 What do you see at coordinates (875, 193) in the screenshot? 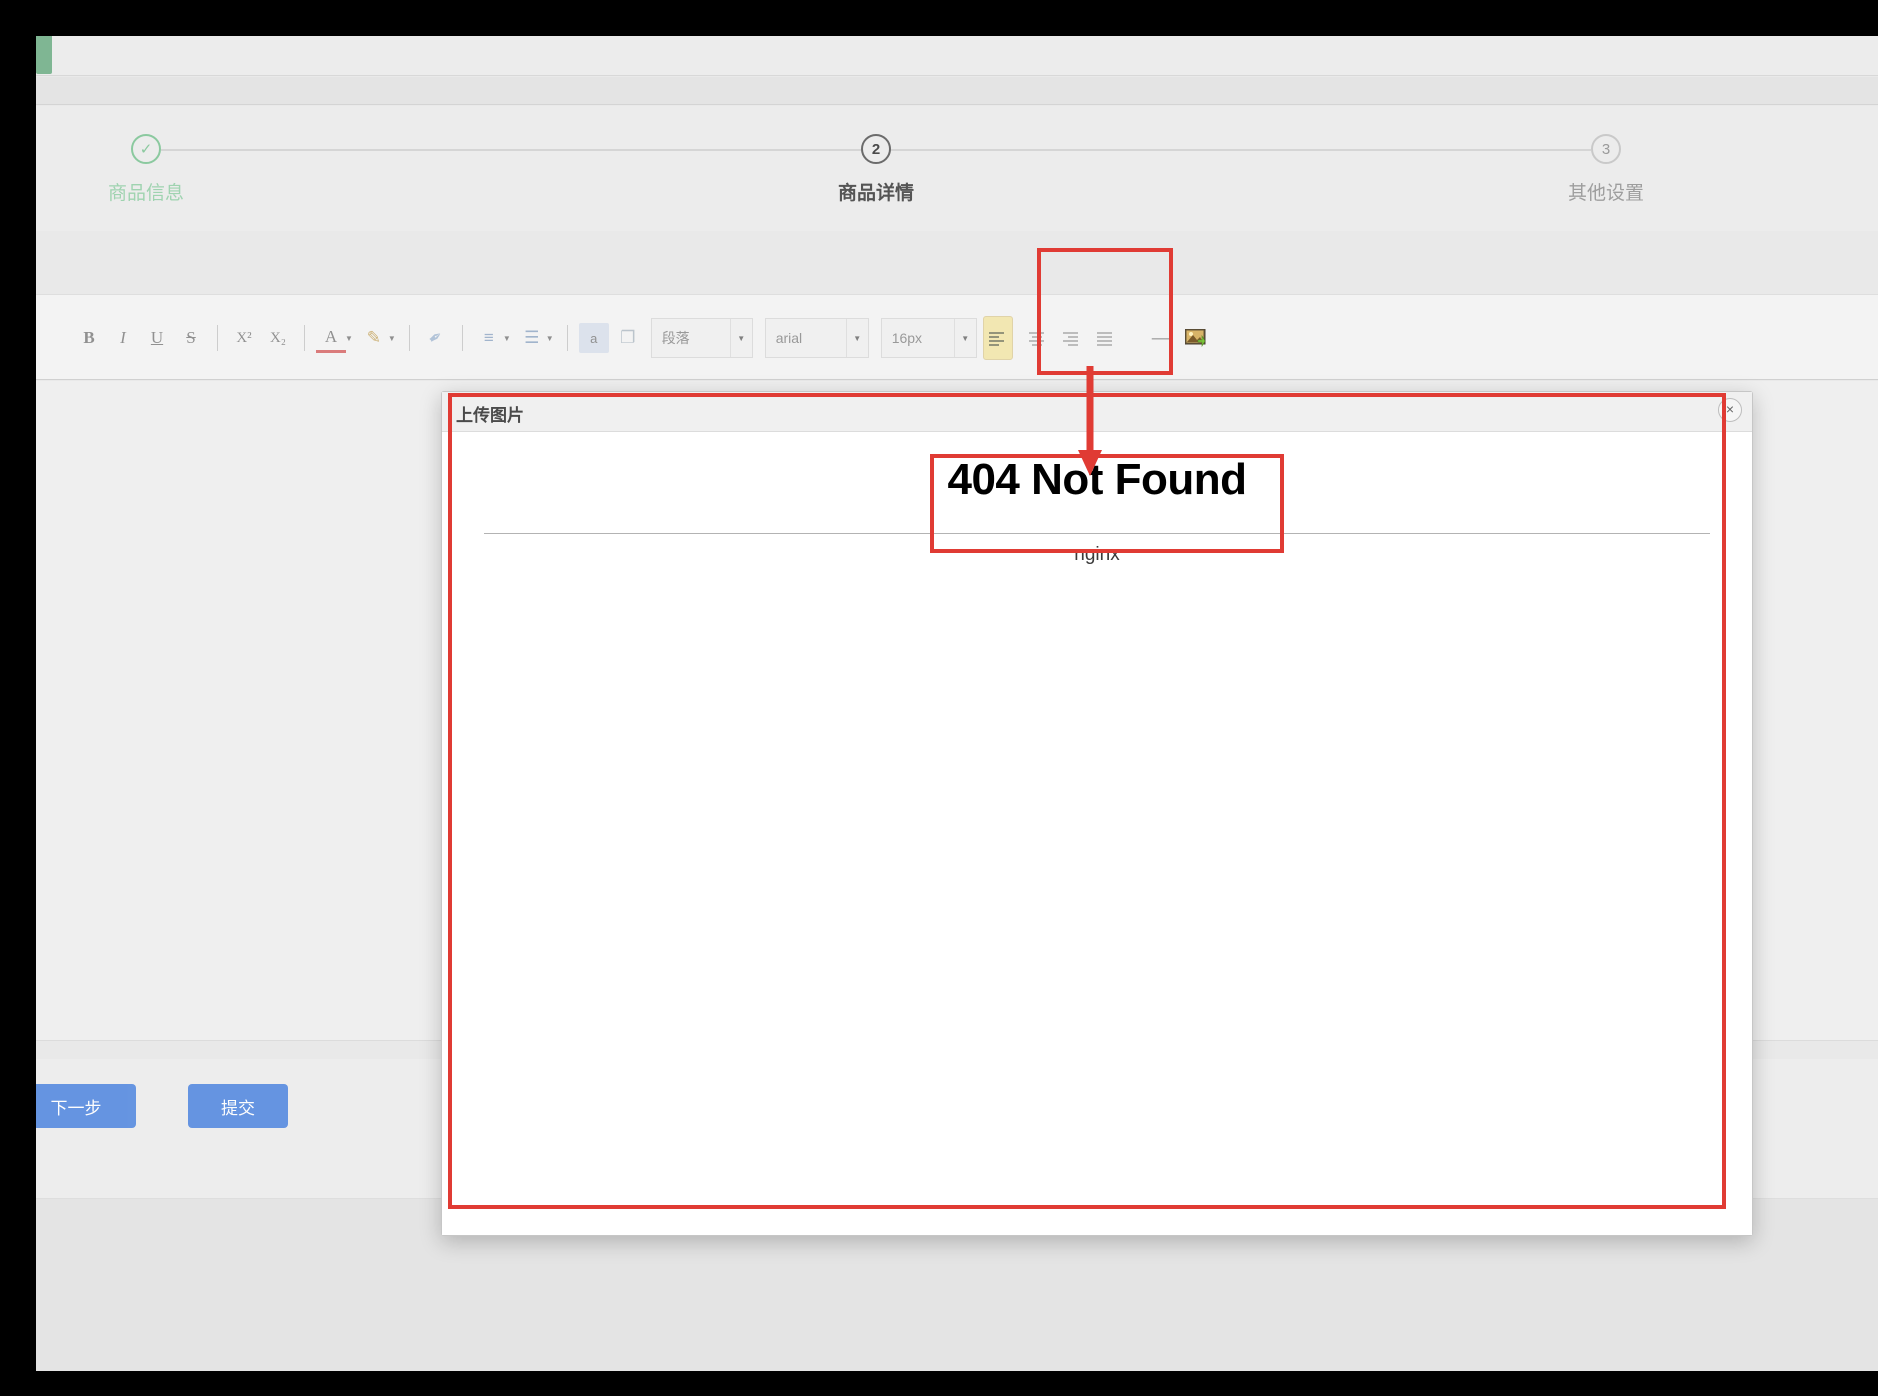
I see `step-2-label: 商品详情` at bounding box center [875, 193].